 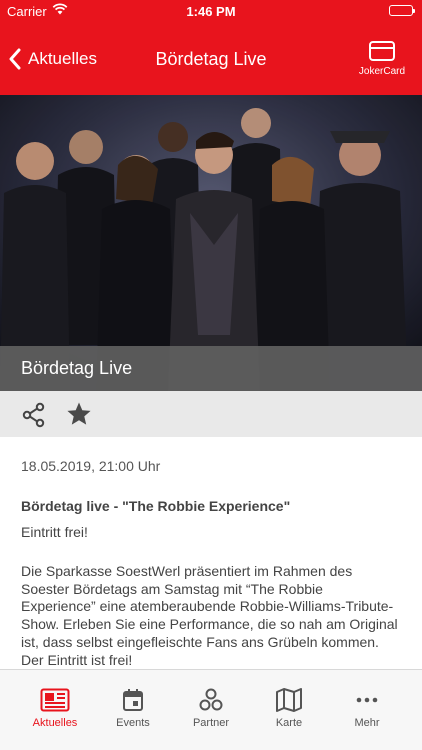 What do you see at coordinates (289, 723) in the screenshot?
I see `tab-label: Karte` at bounding box center [289, 723].